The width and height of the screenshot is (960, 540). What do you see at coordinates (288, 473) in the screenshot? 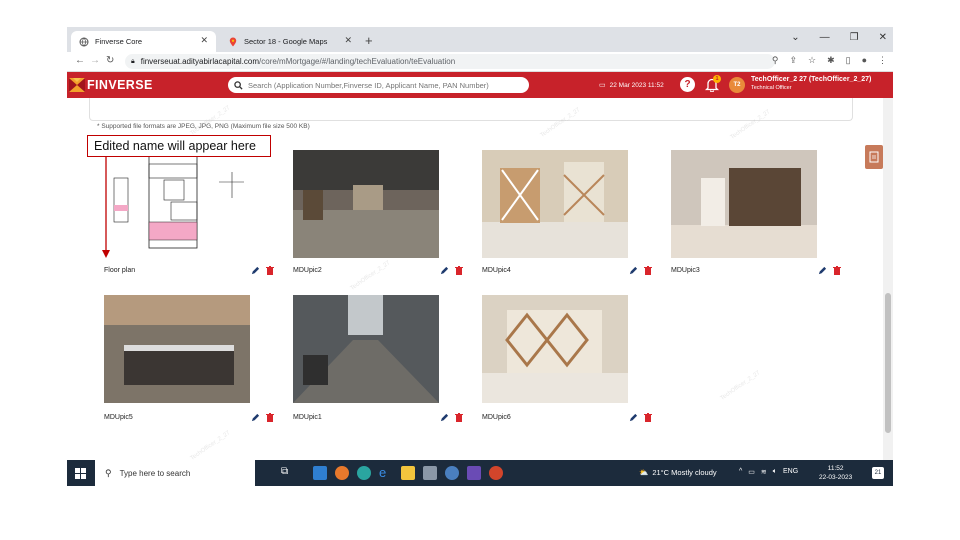
I see `task-view-icon: ⧉` at bounding box center [288, 473].